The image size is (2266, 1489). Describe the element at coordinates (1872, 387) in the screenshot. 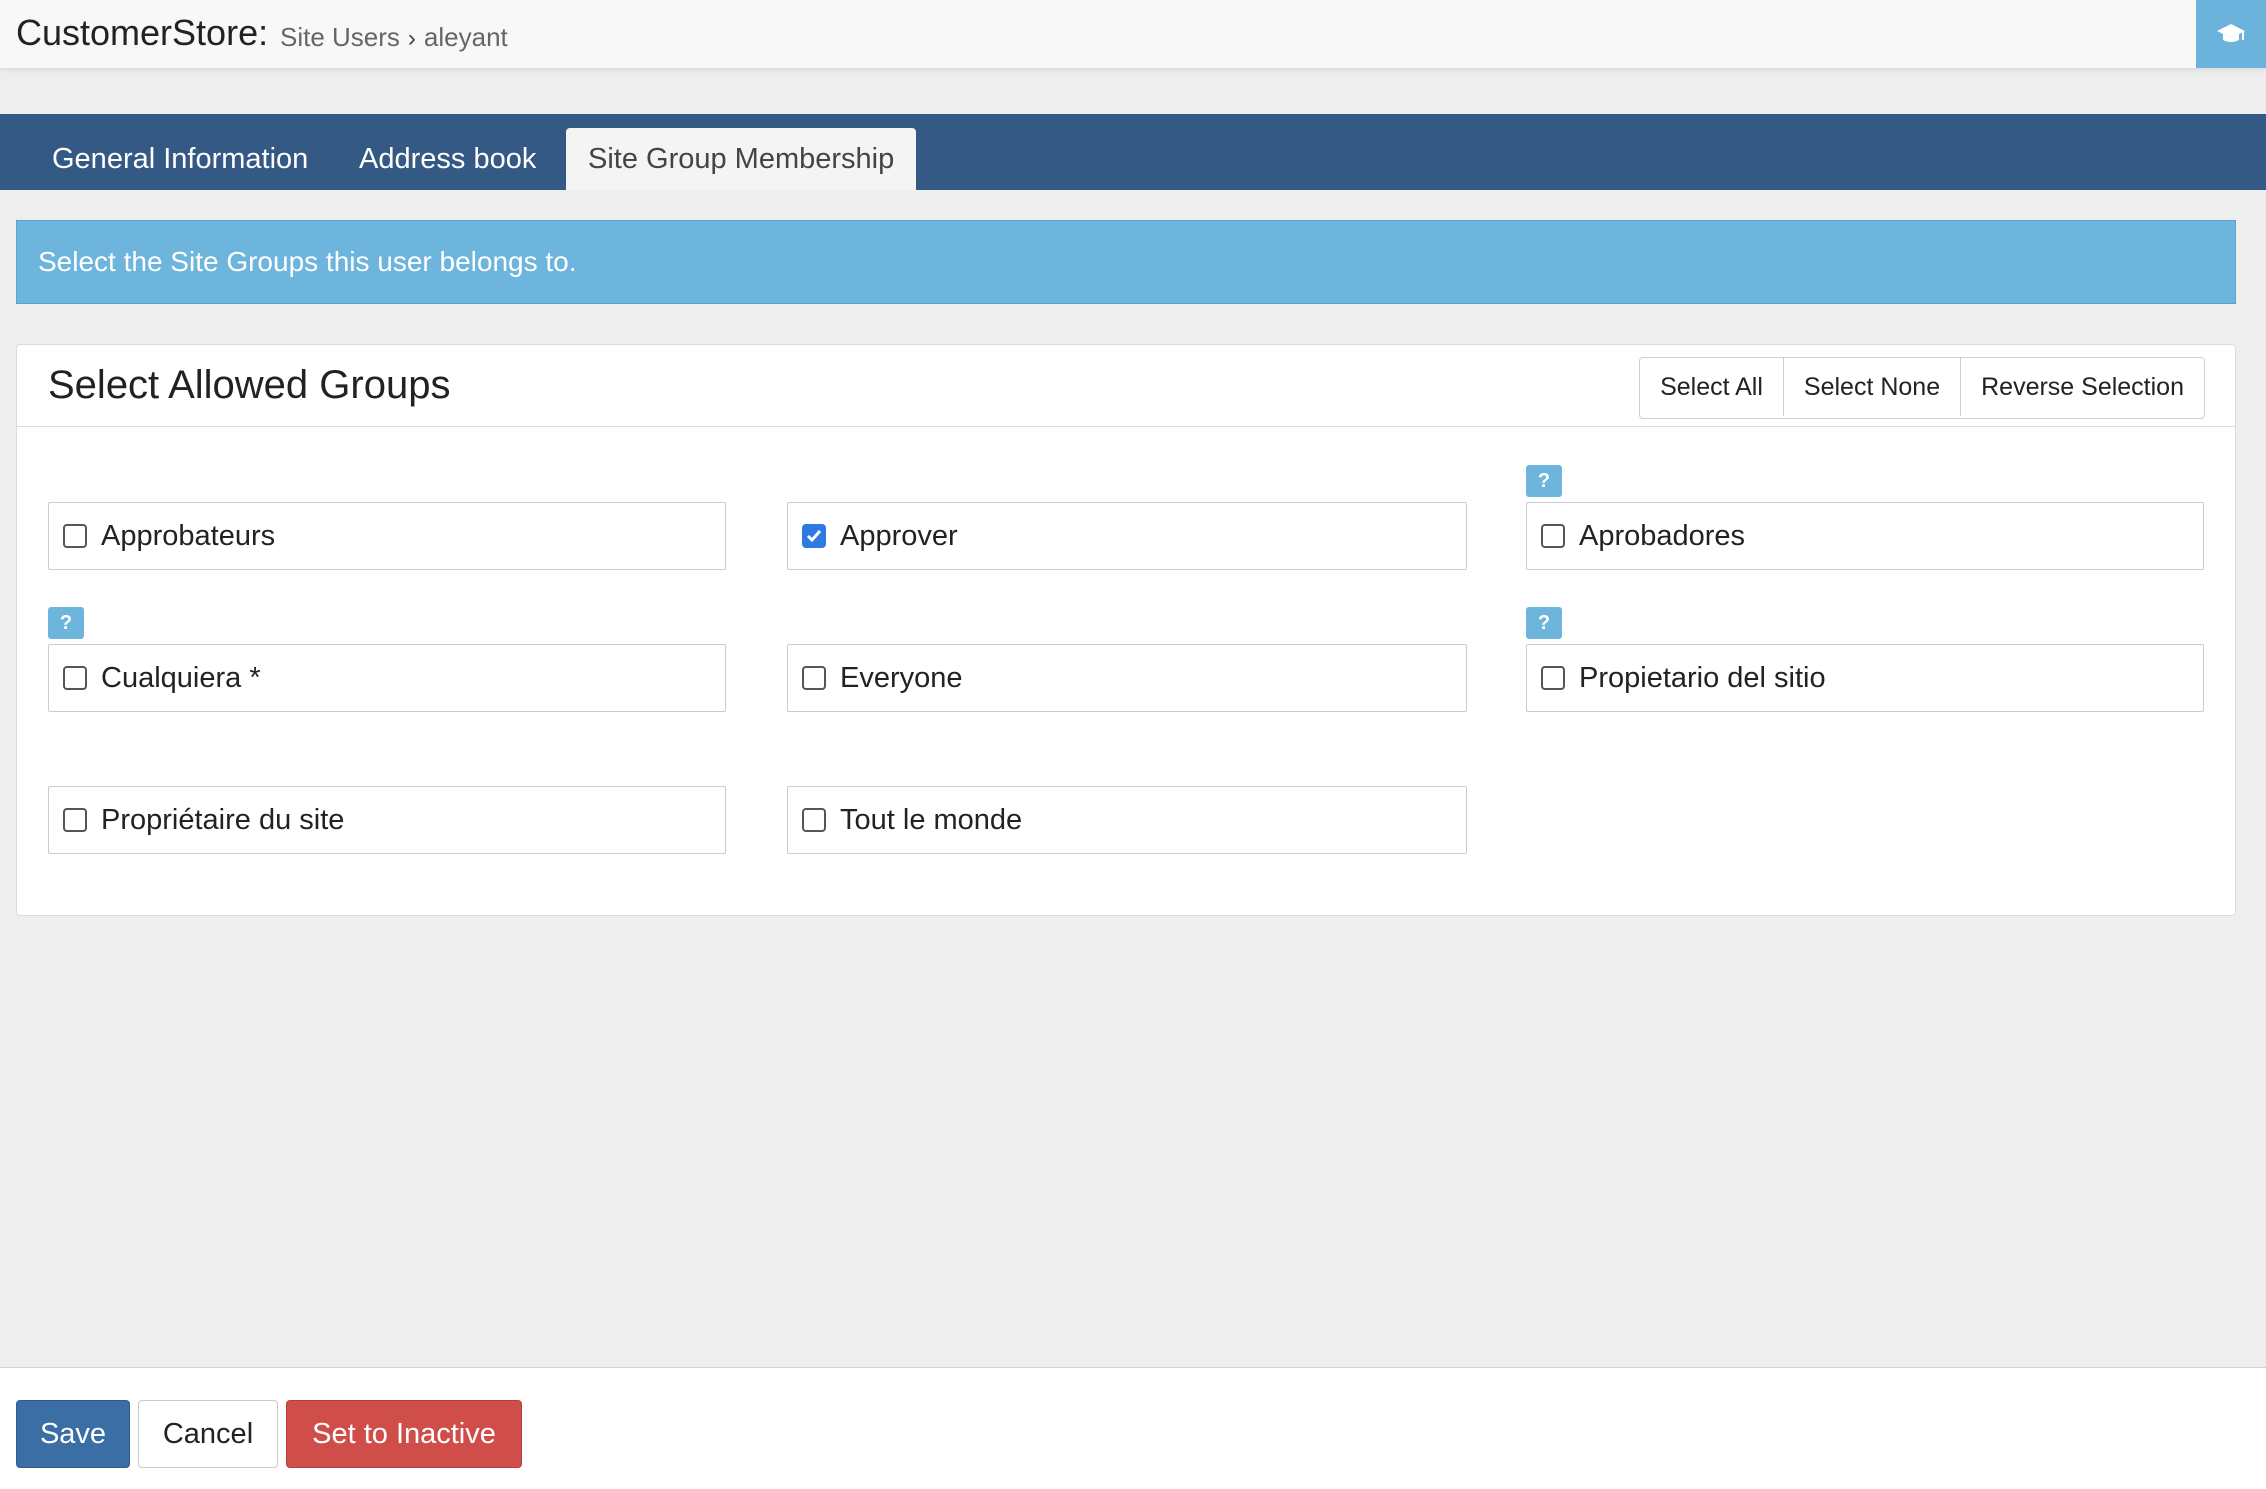

I see `select-none-button: Select None` at that location.